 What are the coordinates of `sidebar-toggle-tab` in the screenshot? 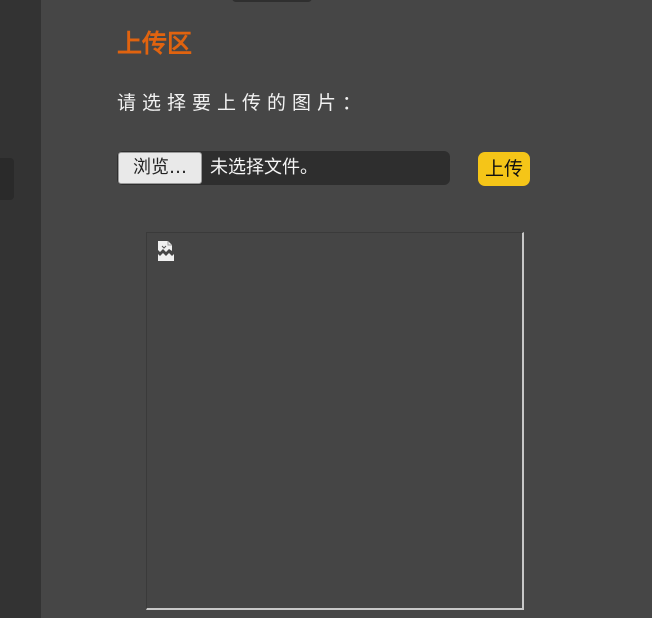 It's located at (7, 179).